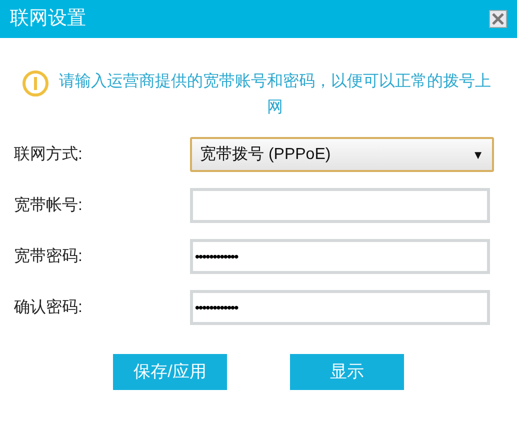 The image size is (517, 430). Describe the element at coordinates (342, 154) in the screenshot. I see `connection-type-dropdown: 宽带拨号 (PPPoE) ▼` at that location.